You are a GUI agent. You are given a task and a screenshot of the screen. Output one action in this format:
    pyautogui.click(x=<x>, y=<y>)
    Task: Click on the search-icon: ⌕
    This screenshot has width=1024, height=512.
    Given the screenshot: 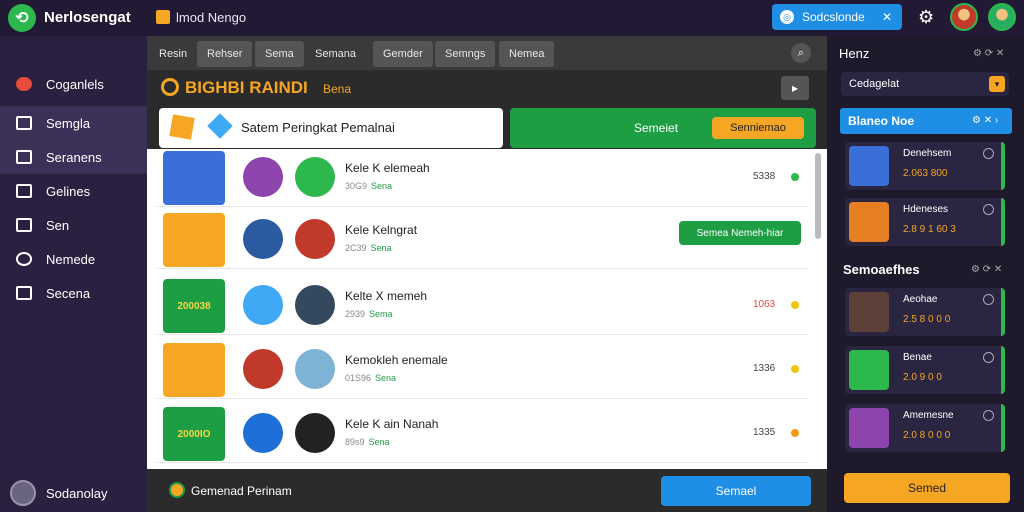 What is the action you would take?
    pyautogui.click(x=801, y=53)
    